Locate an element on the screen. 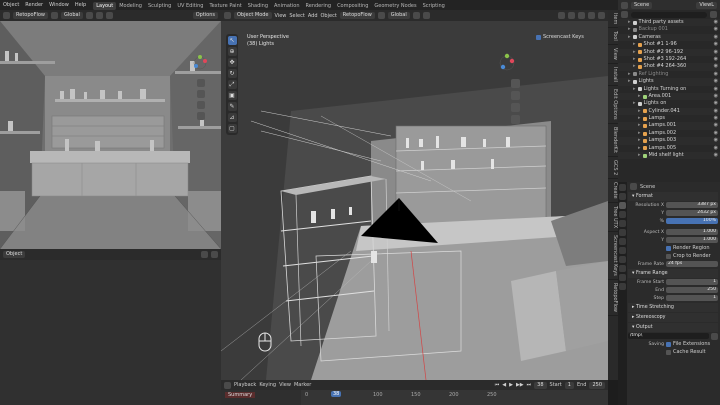  menu-object-3d: Object is located at coordinates (329, 16).